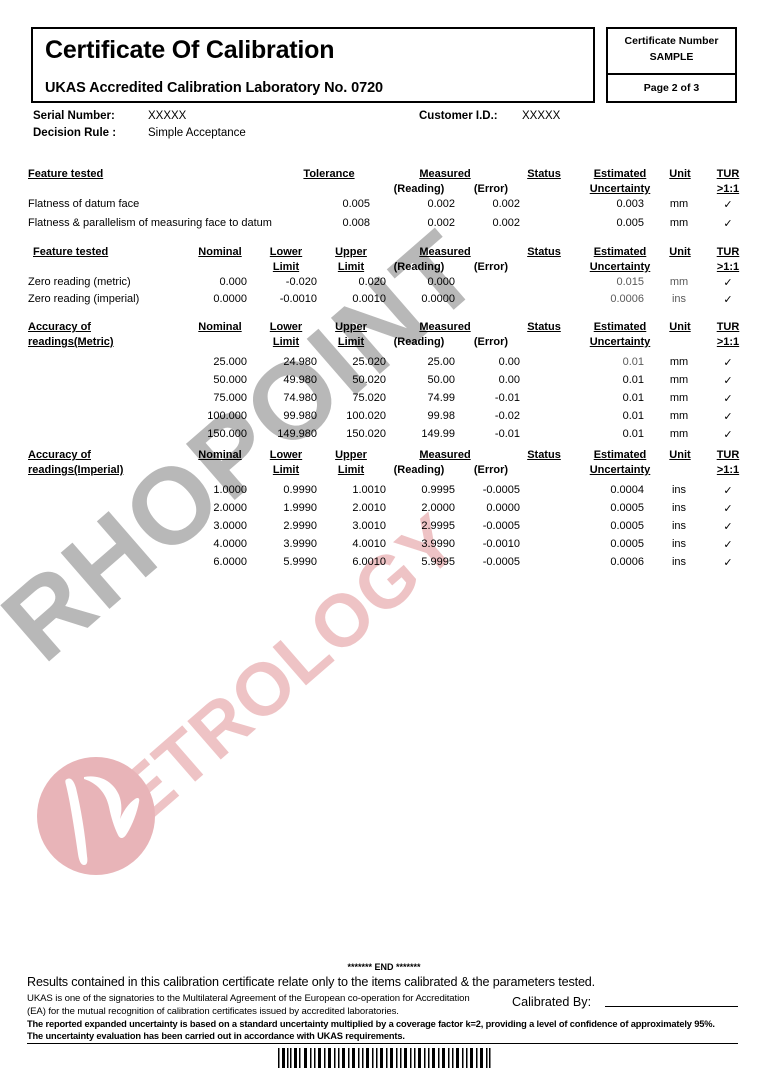 This screenshot has height=1087, width=768. Describe the element at coordinates (419, 342) in the screenshot. I see `col-header-reading: (Reading)` at that location.